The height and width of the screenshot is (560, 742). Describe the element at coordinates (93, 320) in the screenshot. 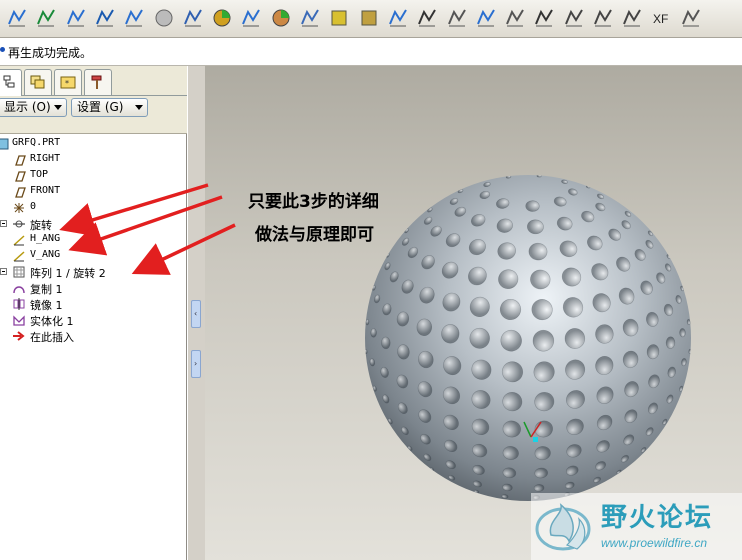

I see `tree-item: 实体化 1` at that location.